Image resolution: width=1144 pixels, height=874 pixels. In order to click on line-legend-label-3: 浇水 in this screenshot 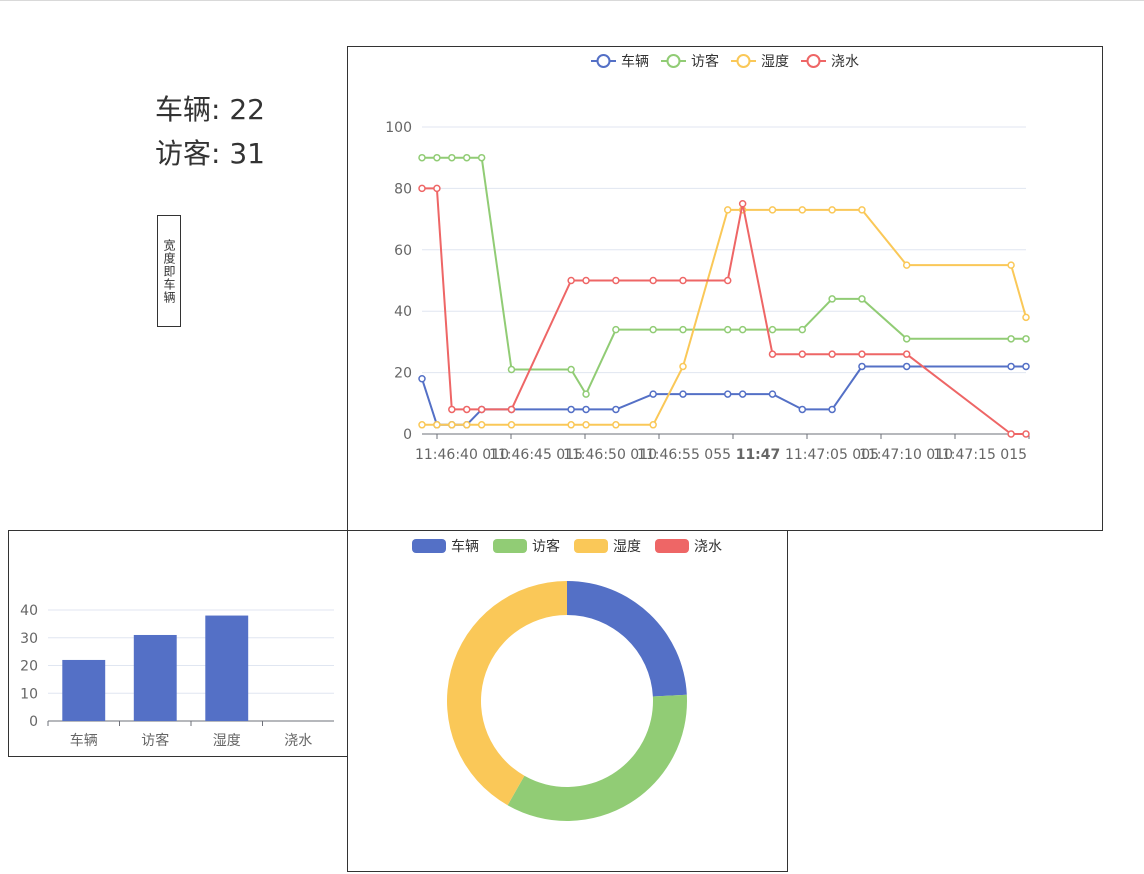, I will do `click(845, 62)`.